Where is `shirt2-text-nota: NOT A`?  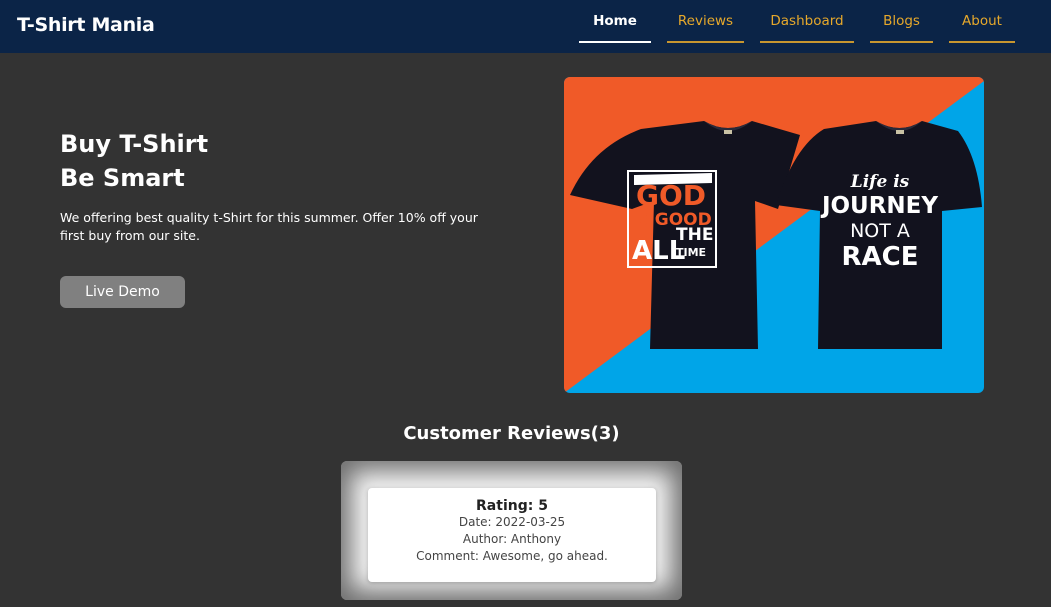
shirt2-text-nota: NOT A is located at coordinates (880, 231).